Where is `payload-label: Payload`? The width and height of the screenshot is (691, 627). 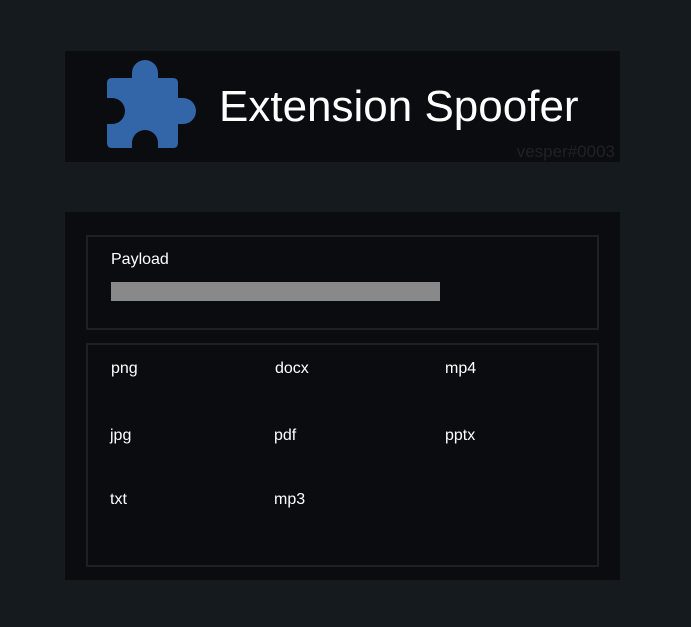
payload-label: Payload is located at coordinates (140, 259).